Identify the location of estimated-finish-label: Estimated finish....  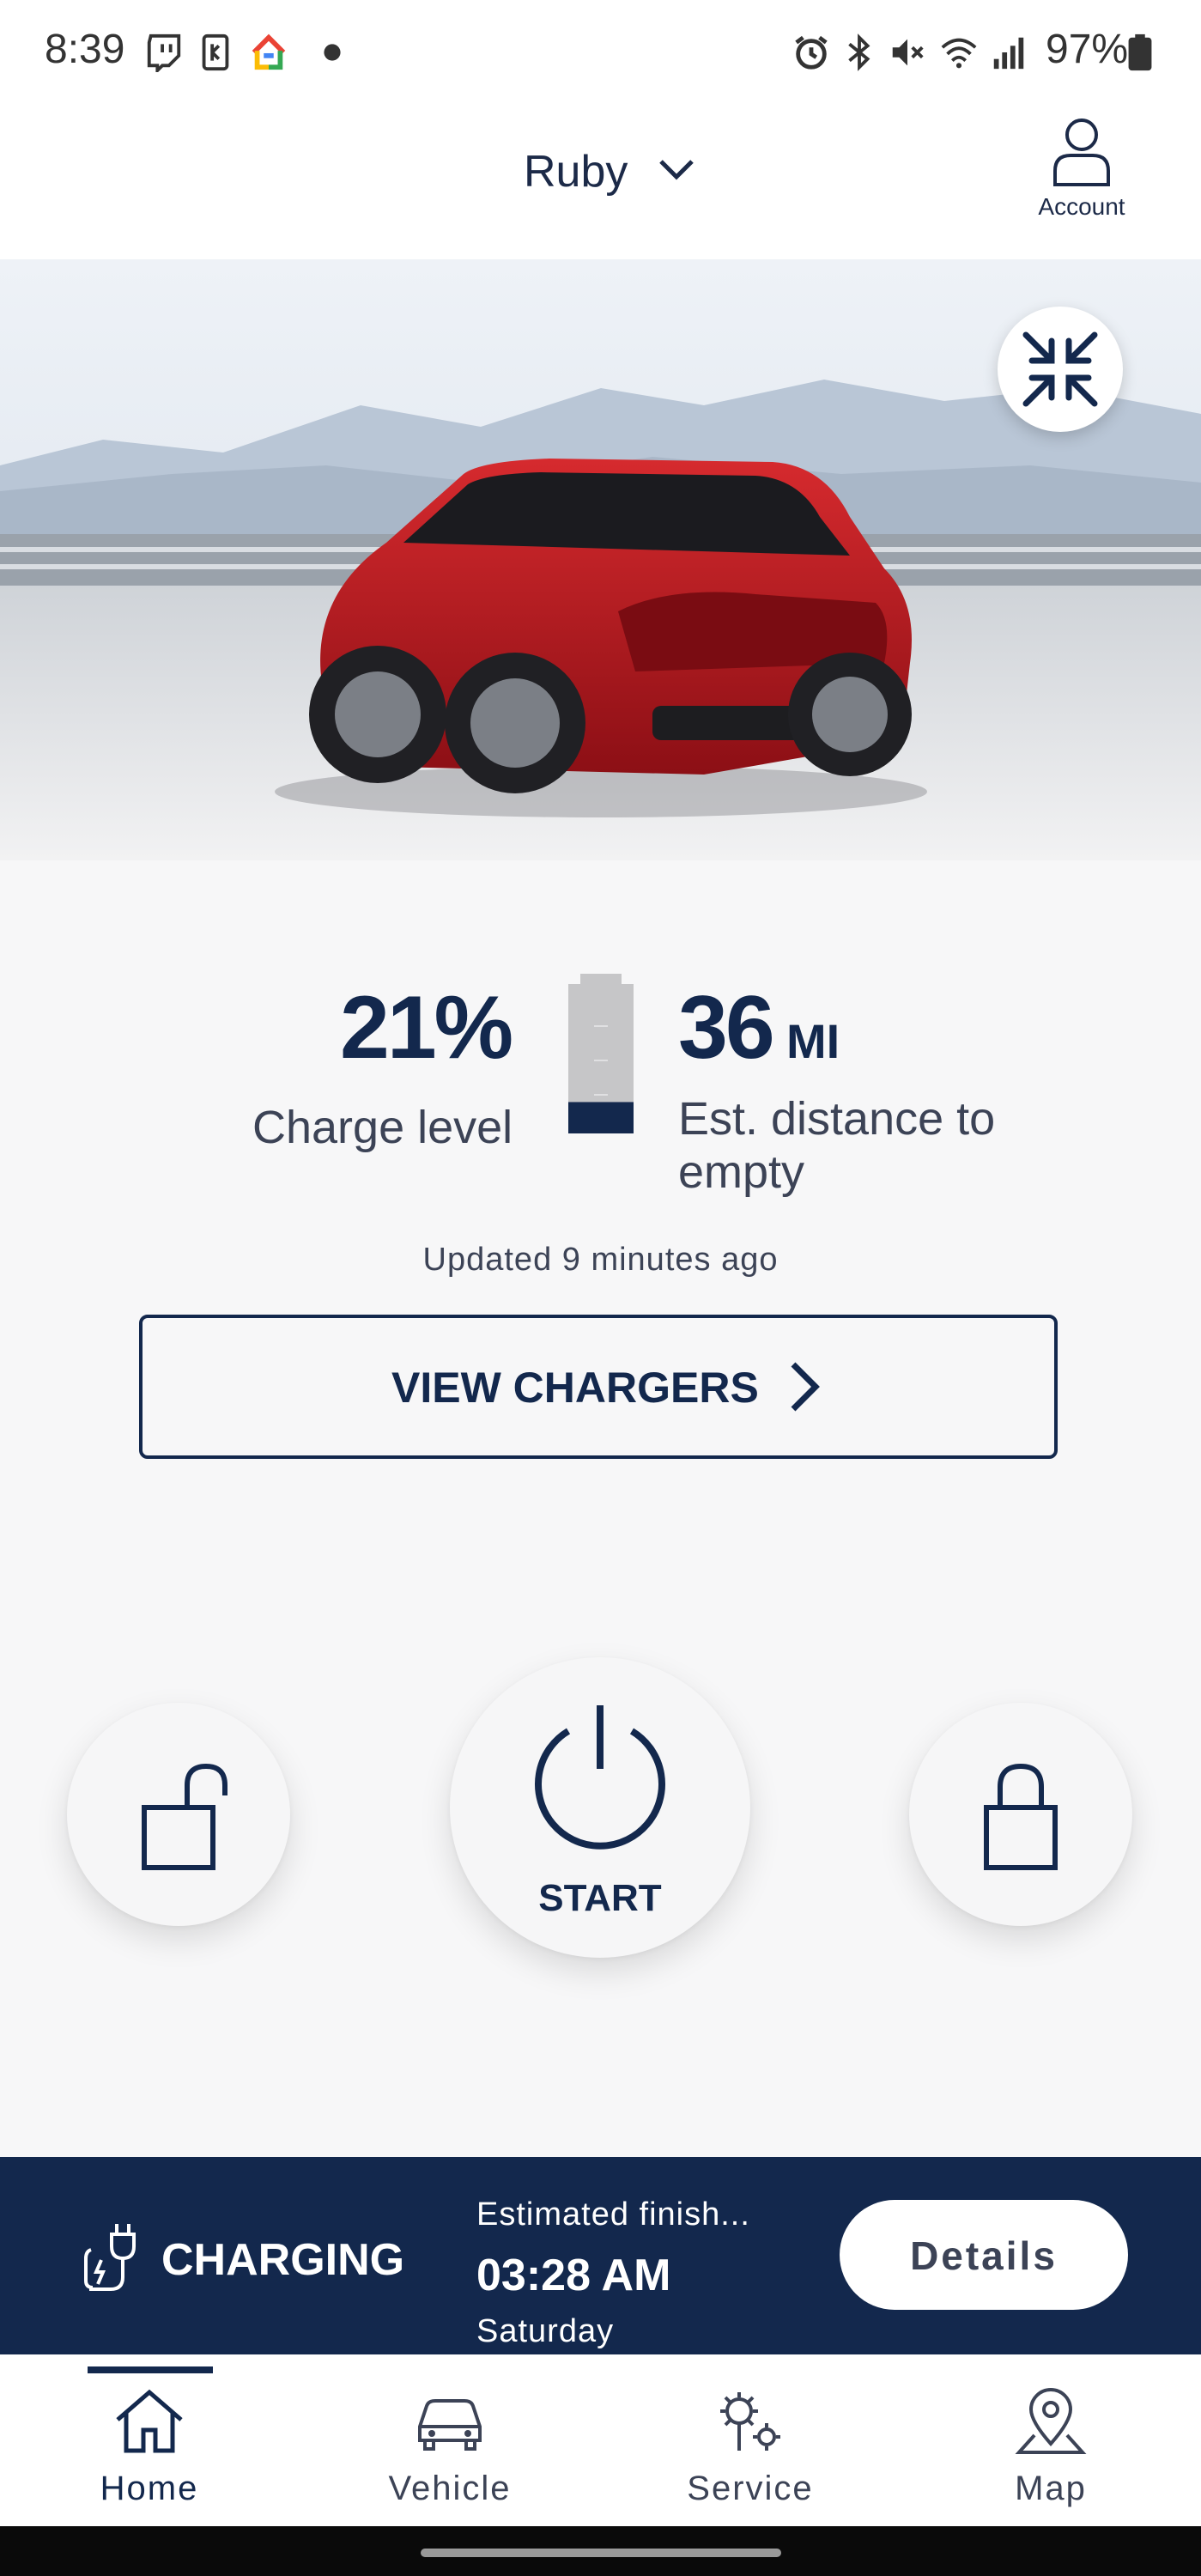
(613, 2214).